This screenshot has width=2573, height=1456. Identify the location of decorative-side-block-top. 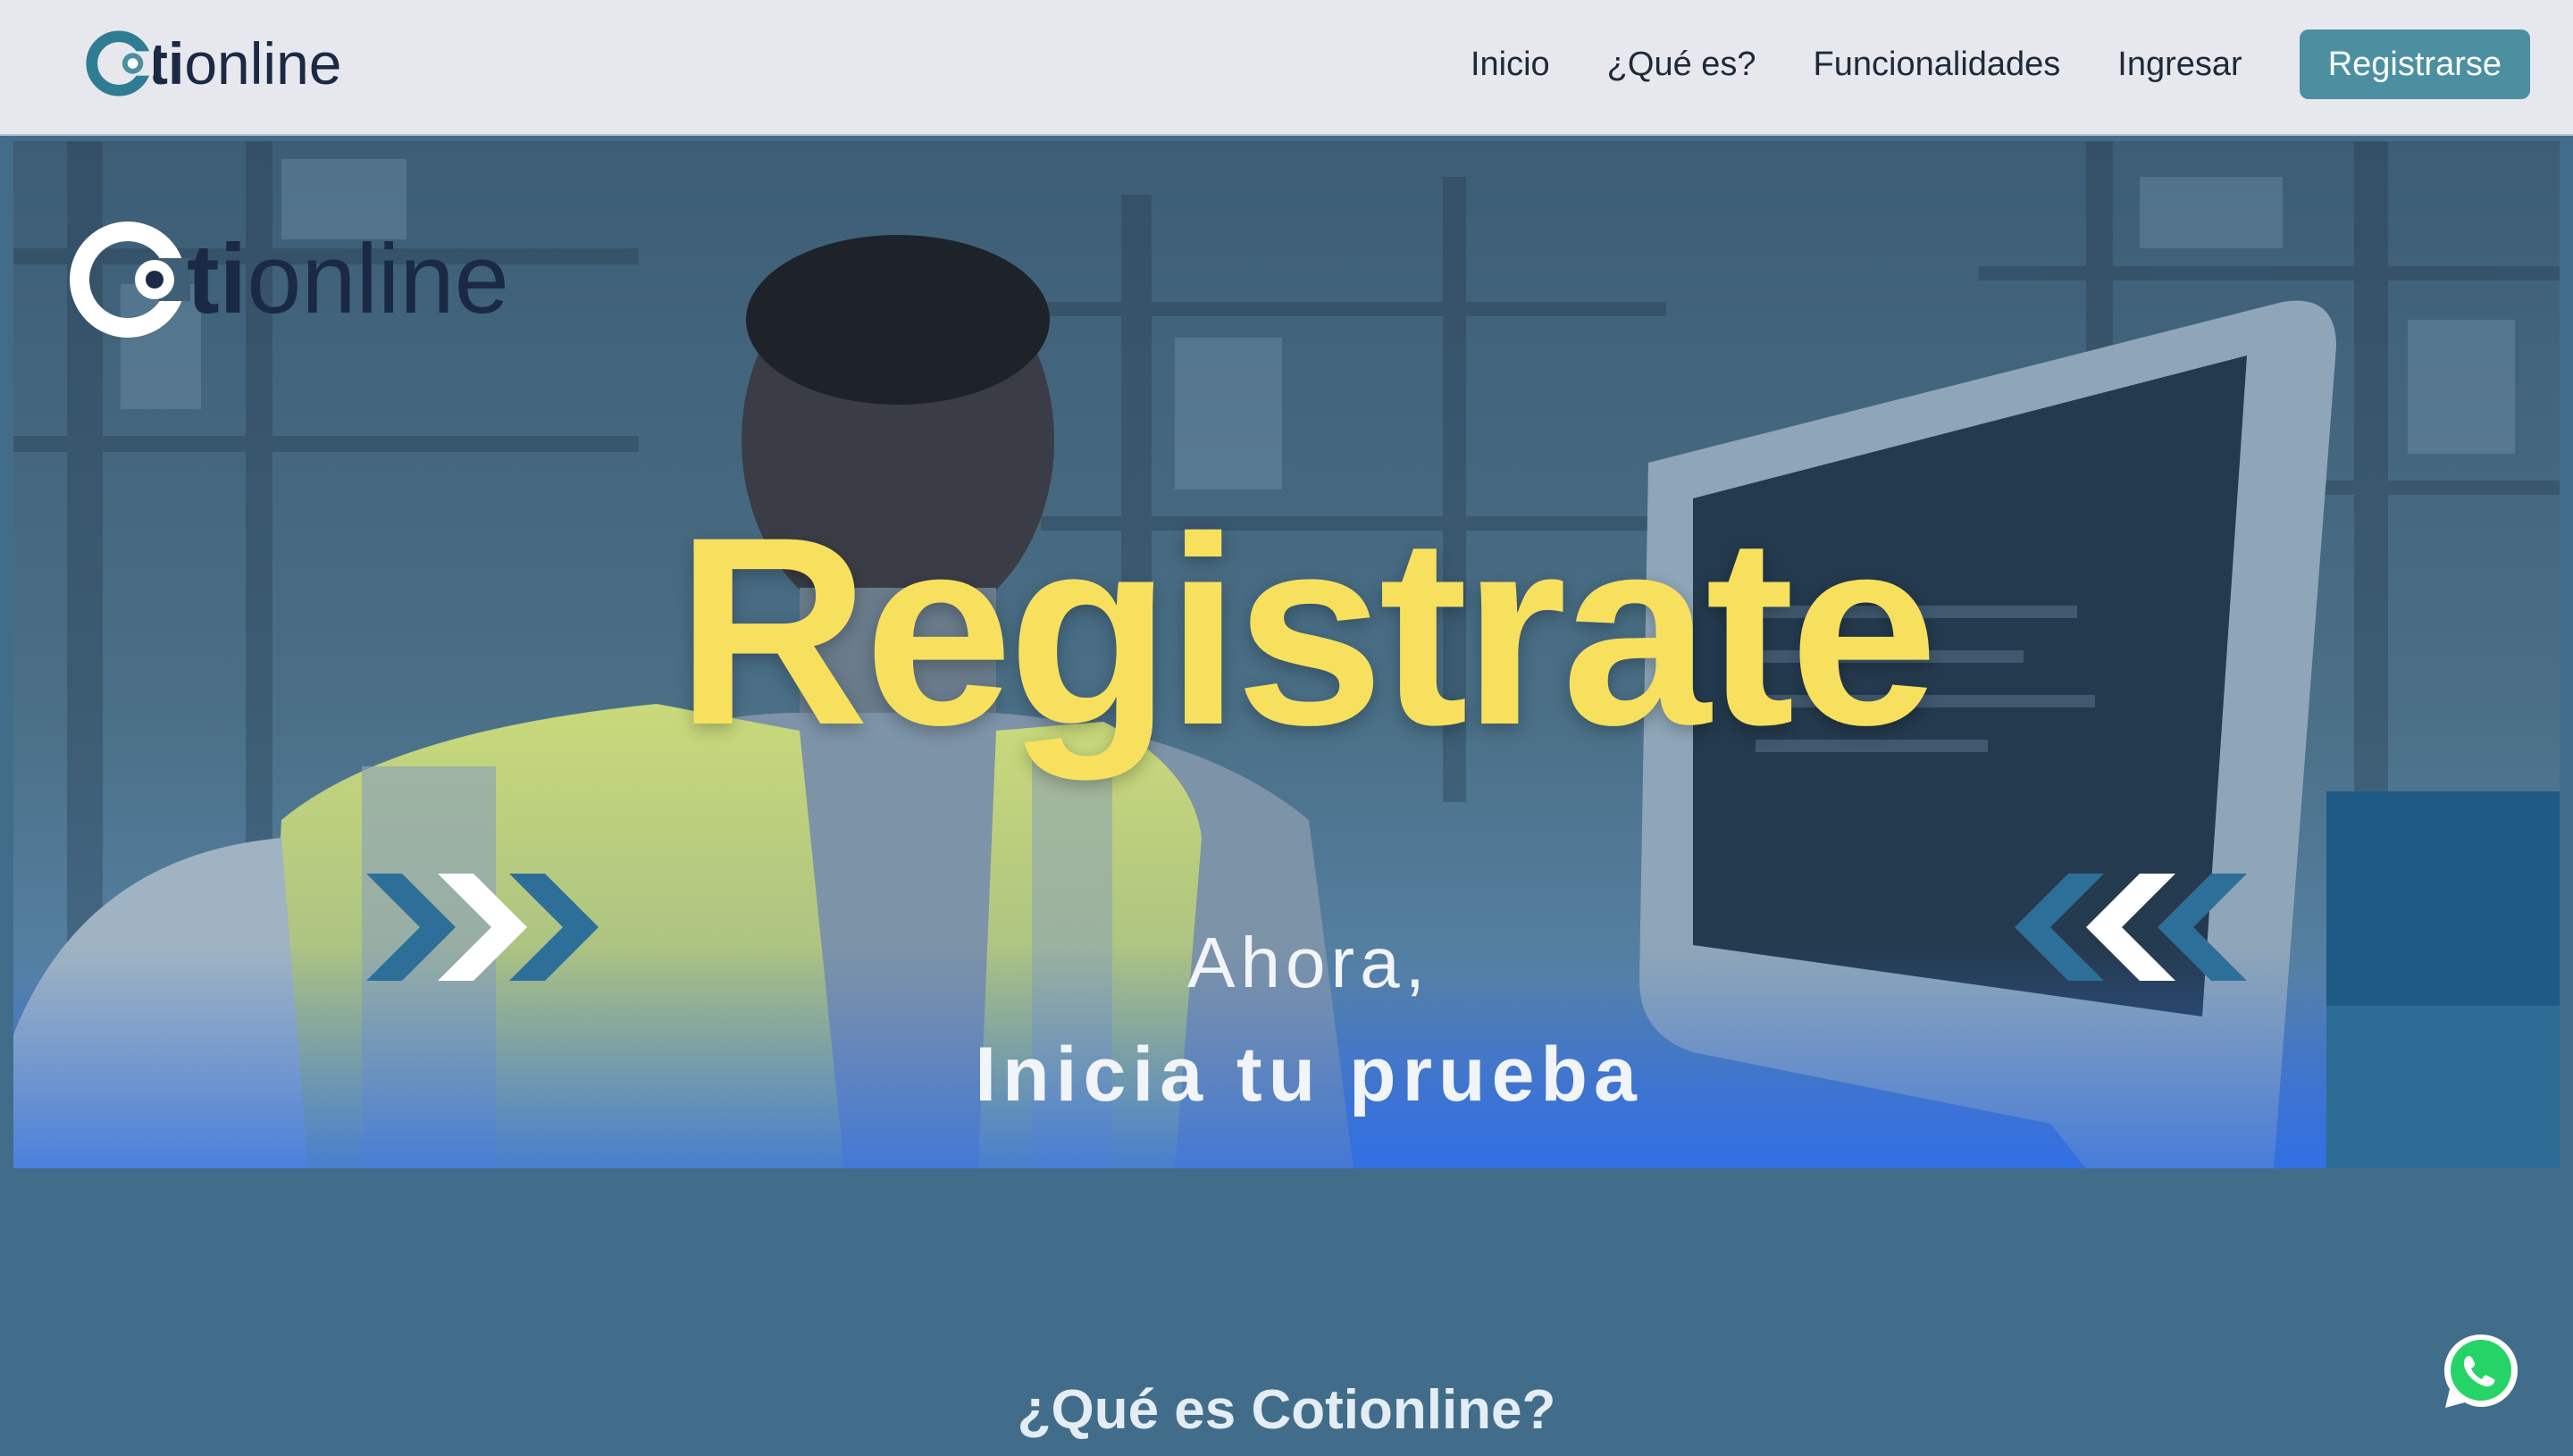
(2443, 898).